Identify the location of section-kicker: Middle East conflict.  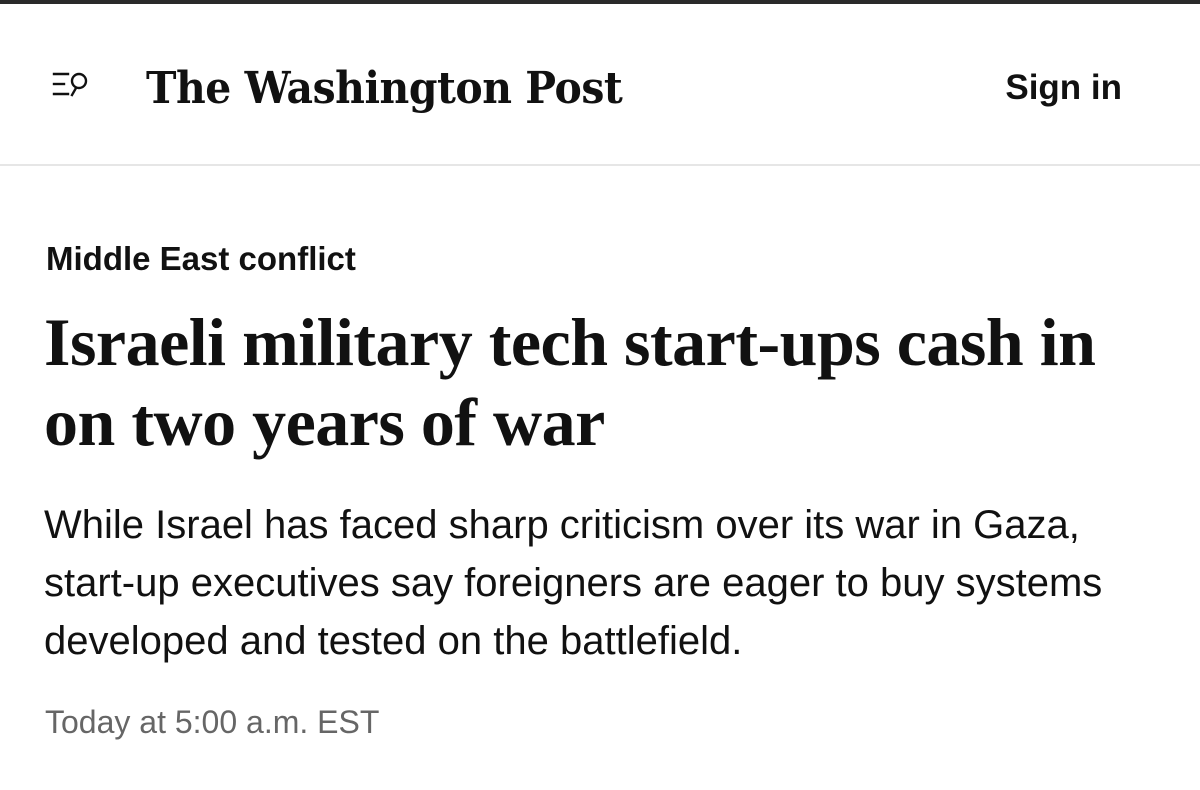
(201, 259).